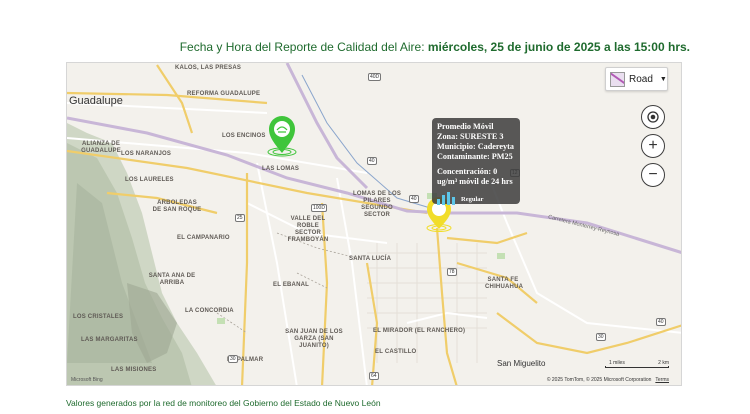 Image resolution: width=750 pixels, height=414 pixels. Describe the element at coordinates (396, 352) in the screenshot. I see `place-label: EL CASTILLO` at that location.